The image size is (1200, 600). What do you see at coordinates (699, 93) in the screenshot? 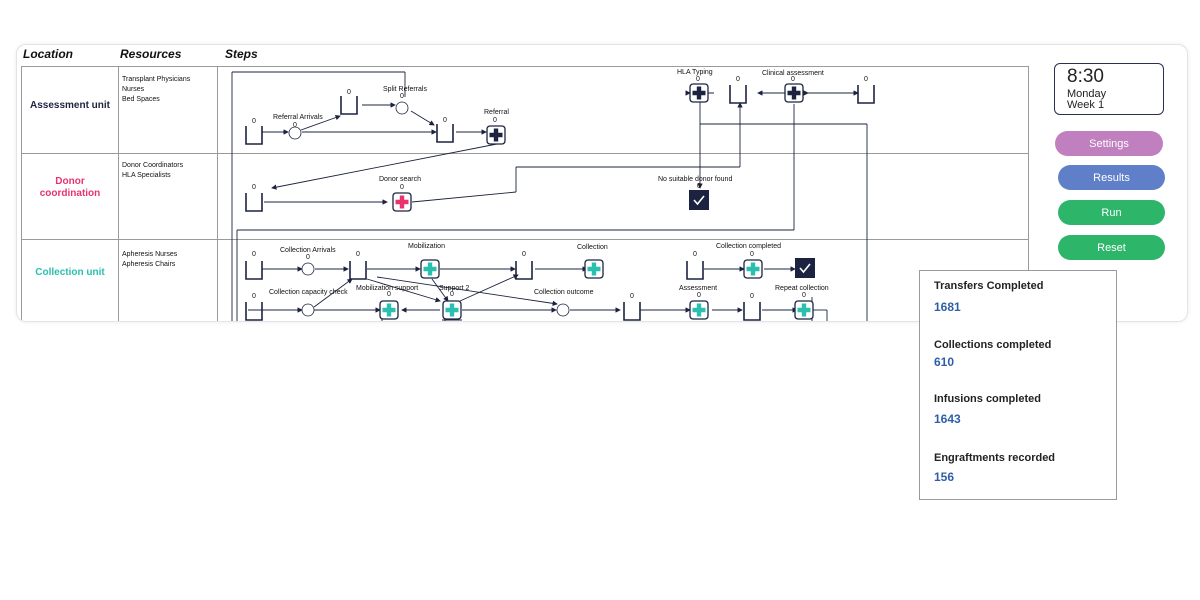
I see `hla-typing-activity-icon` at bounding box center [699, 93].